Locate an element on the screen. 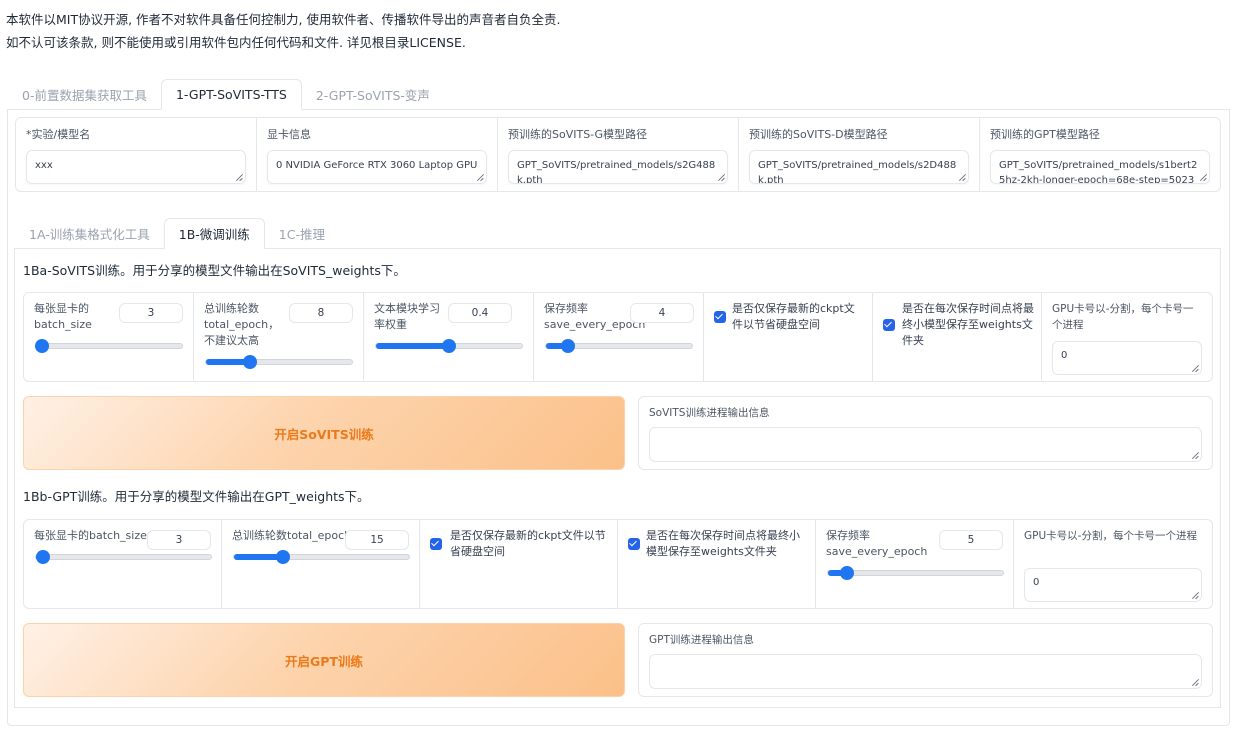 The image size is (1250, 743). tab-dataset-tools: 0-前置数据集获取工具 is located at coordinates (84, 94).